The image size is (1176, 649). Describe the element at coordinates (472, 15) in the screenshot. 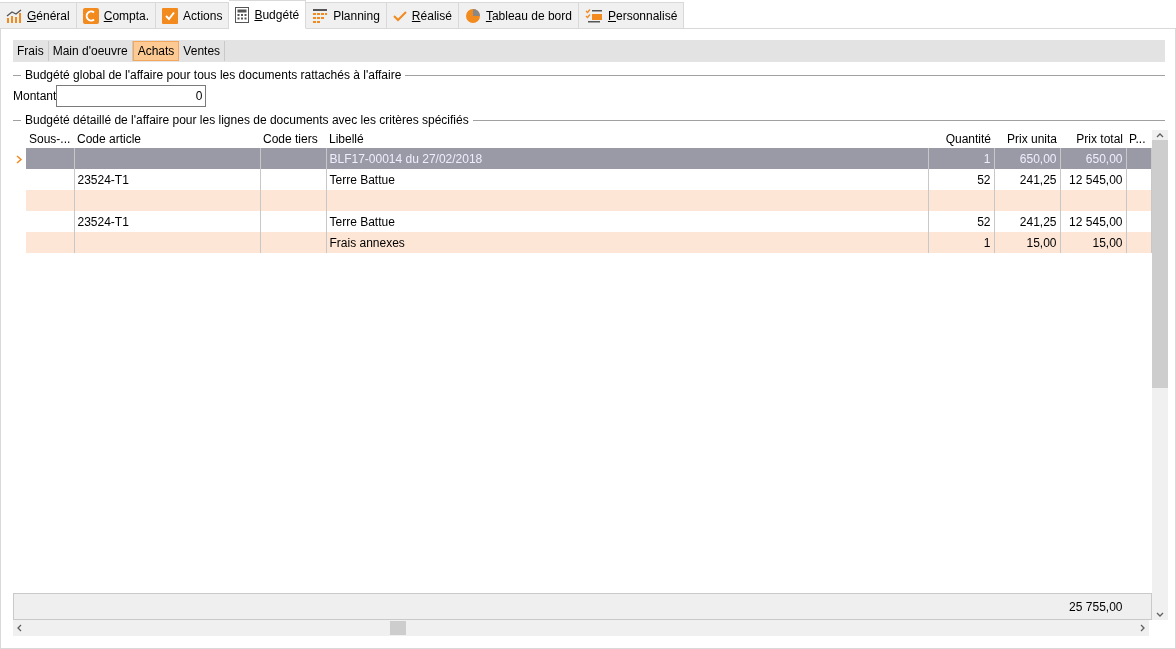

I see `pie-chart-icon` at that location.